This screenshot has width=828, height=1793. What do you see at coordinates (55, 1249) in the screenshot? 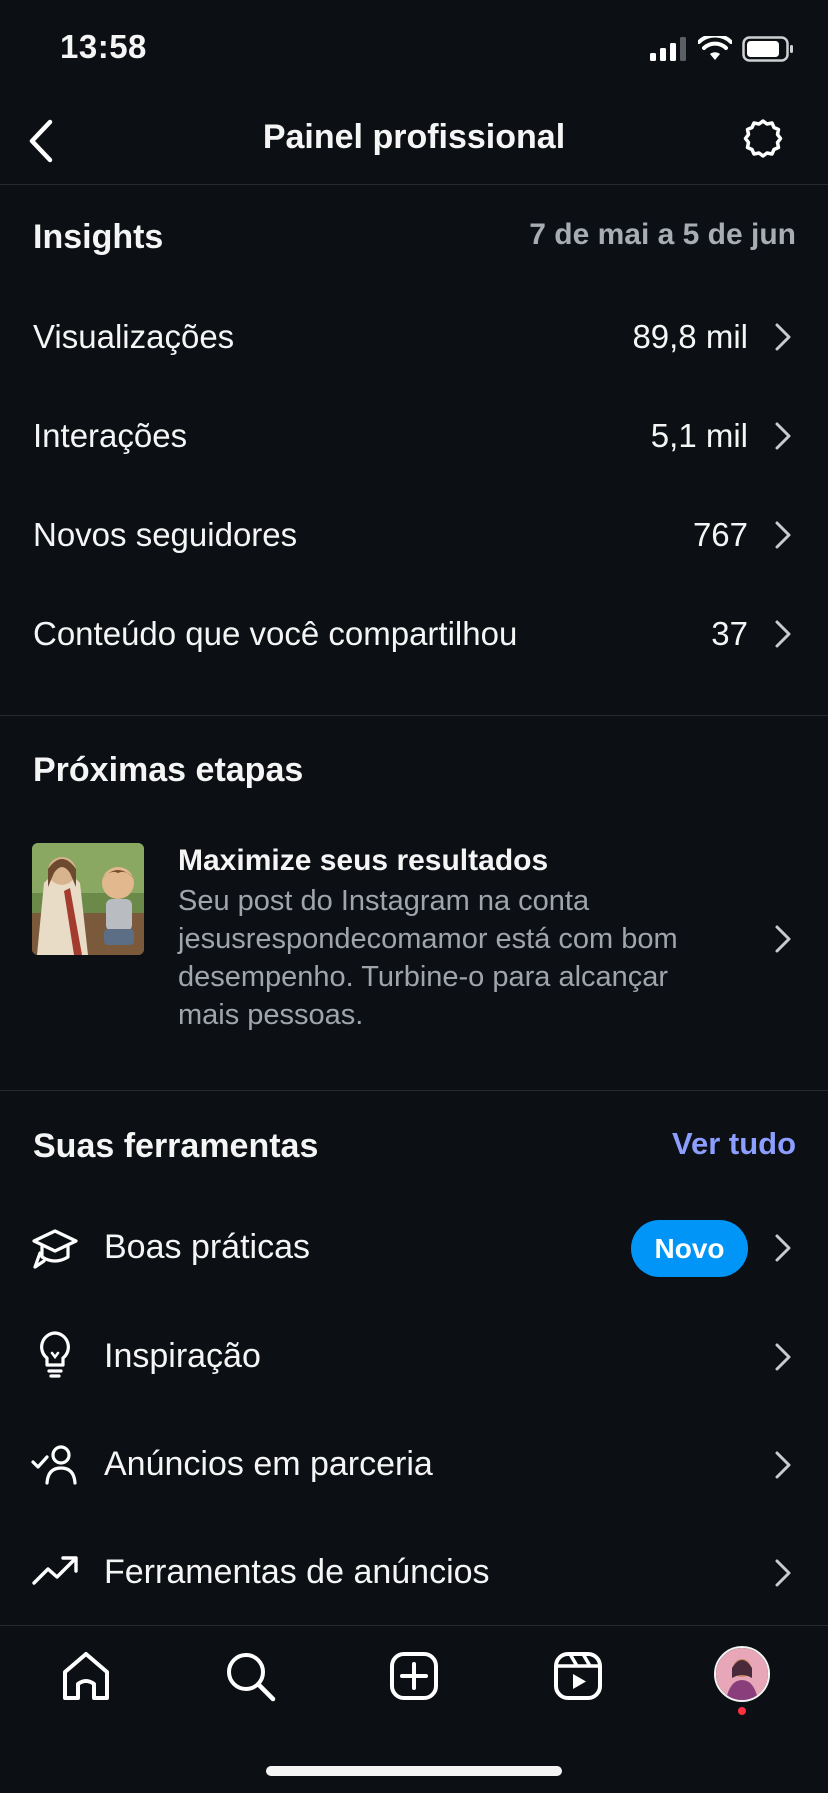
I see `graduation-cap-icon` at bounding box center [55, 1249].